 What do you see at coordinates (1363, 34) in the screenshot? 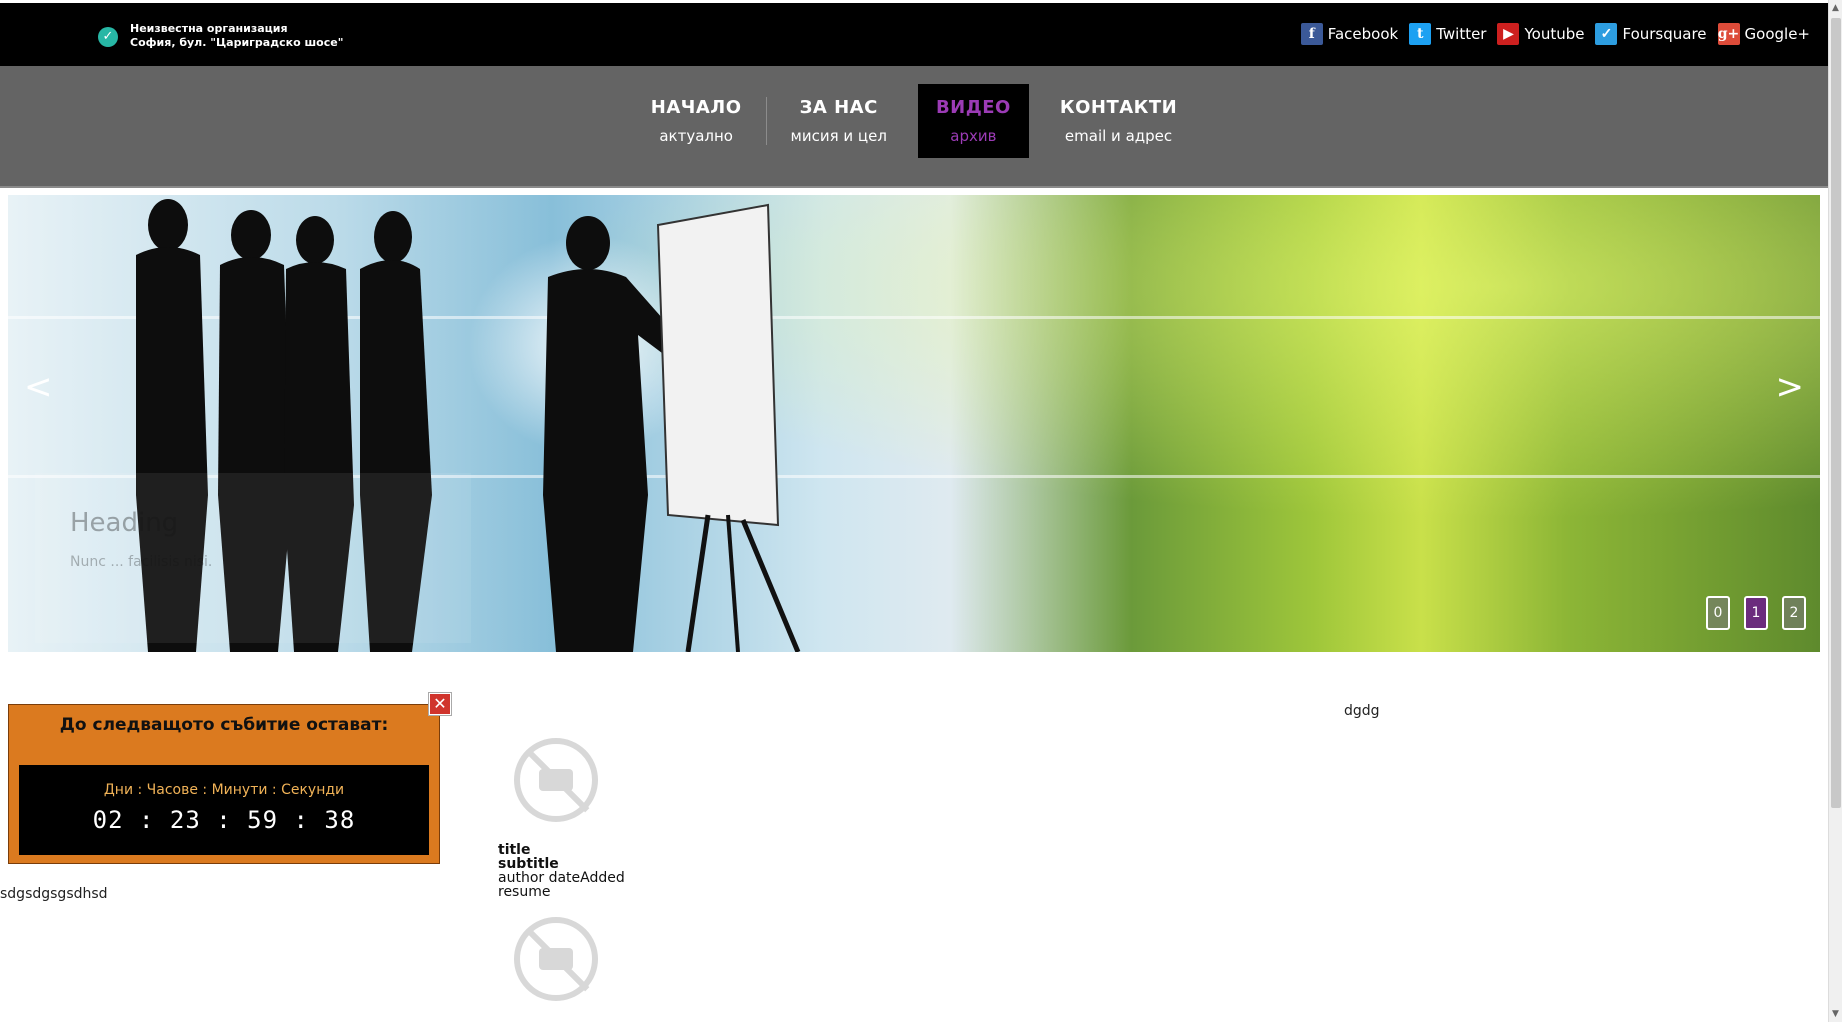
I see `social-link-label: Facebook` at bounding box center [1363, 34].